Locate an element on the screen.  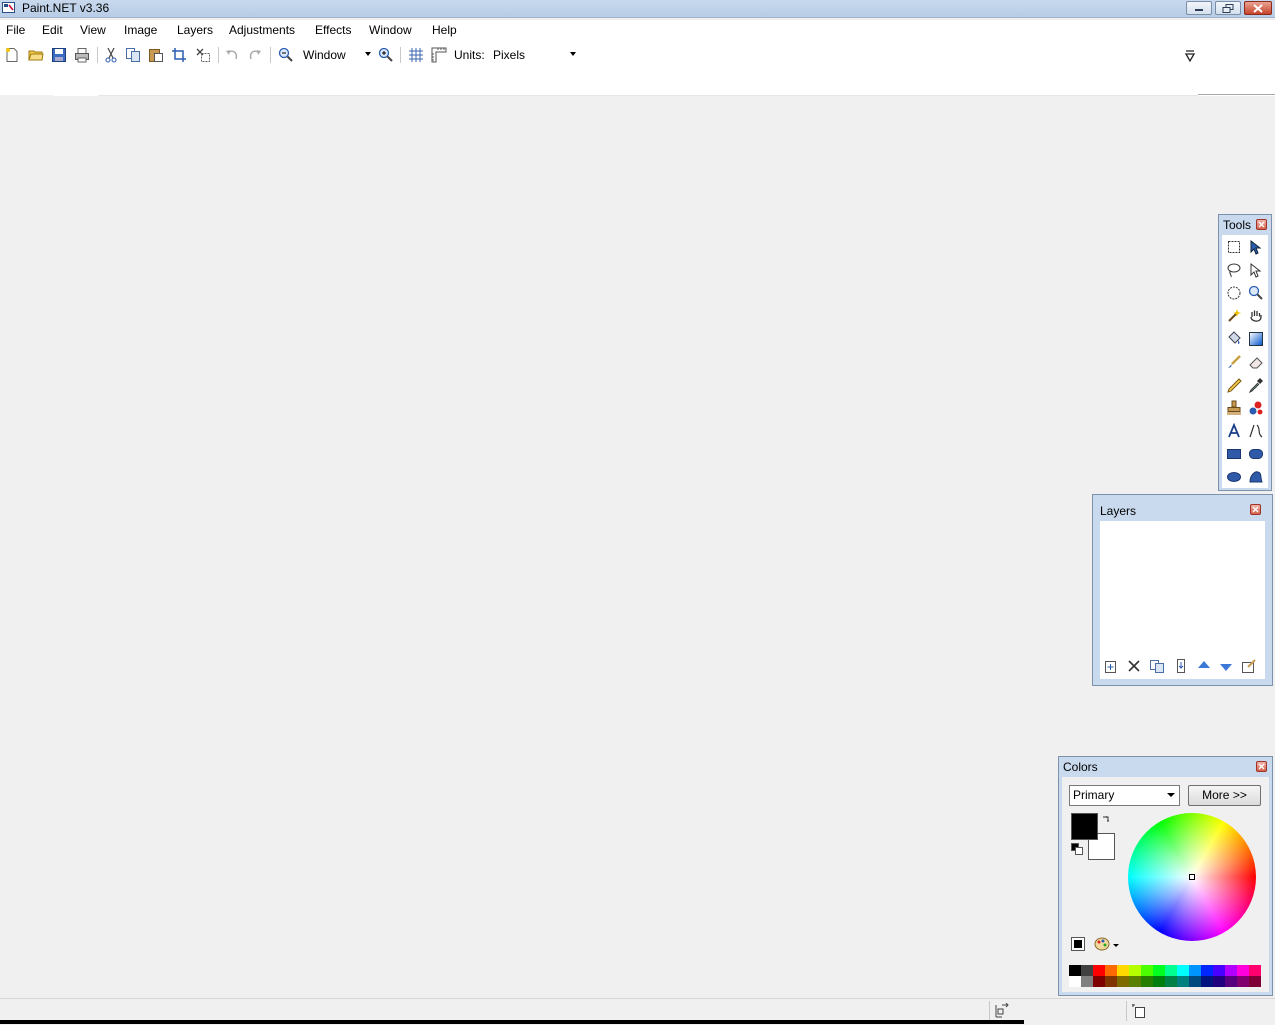
paint-bucket-icon is located at coordinates (1234, 339).